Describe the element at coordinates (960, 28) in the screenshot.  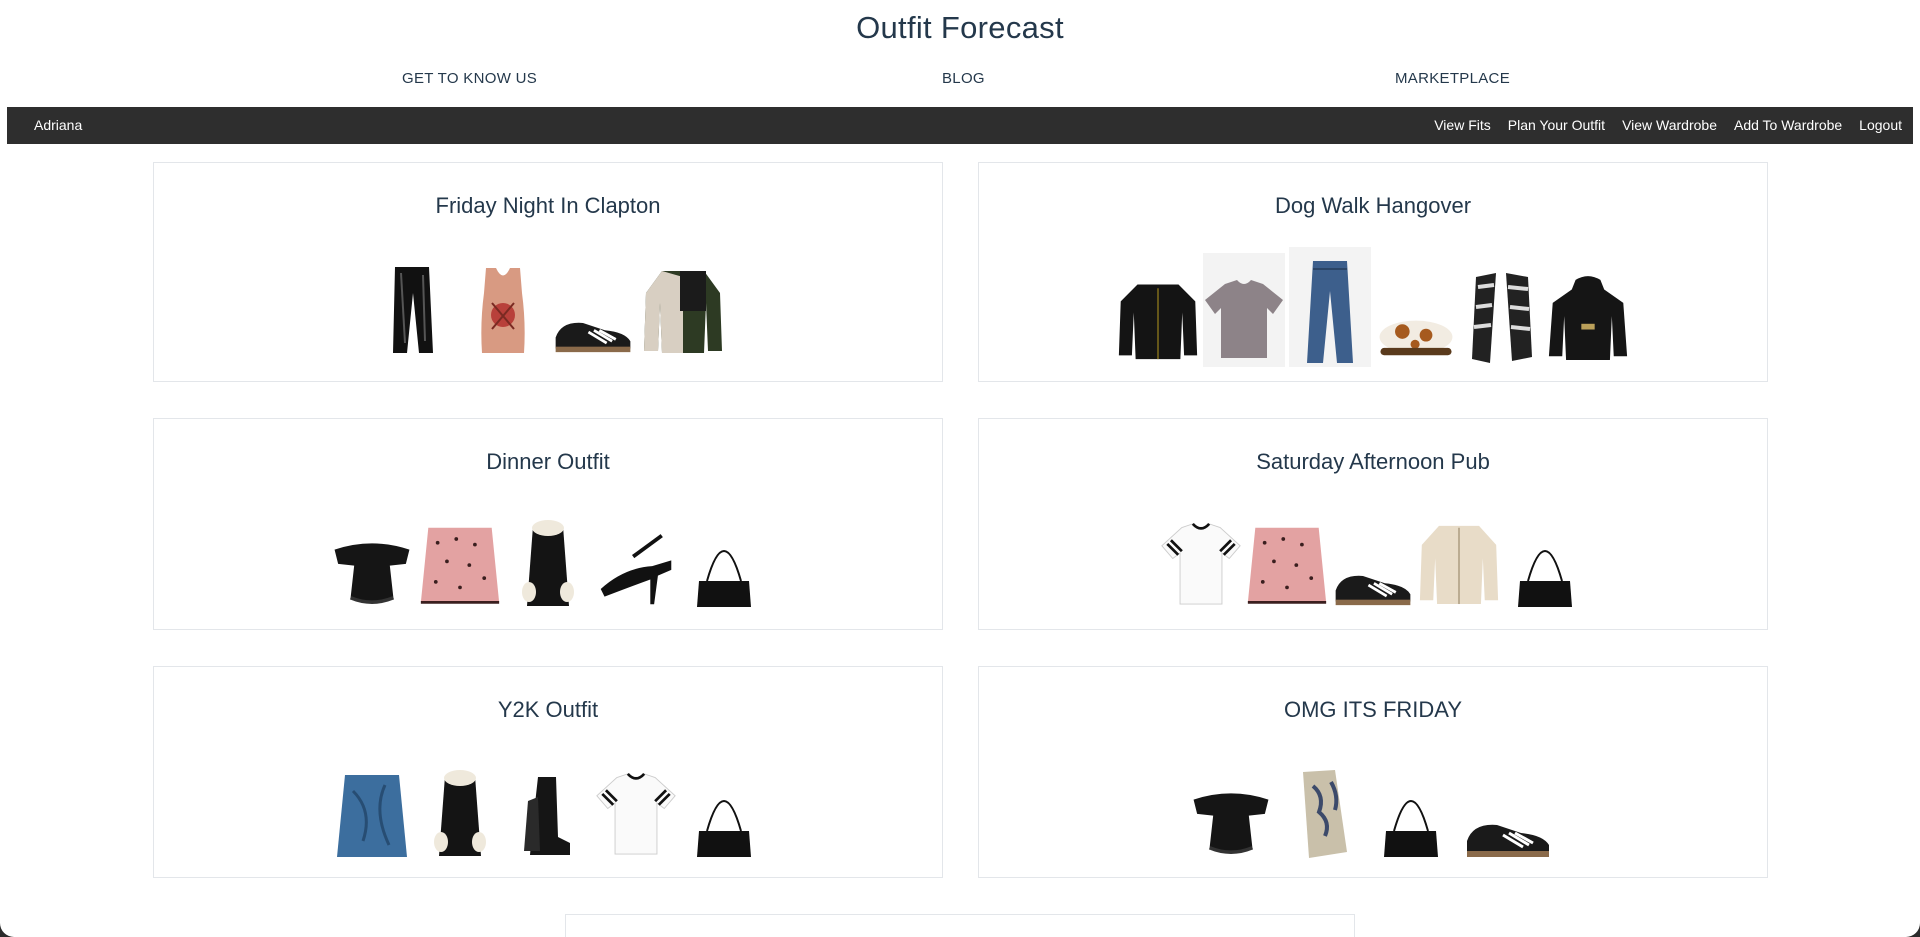
I see `site-title: Outfit Forecast` at that location.